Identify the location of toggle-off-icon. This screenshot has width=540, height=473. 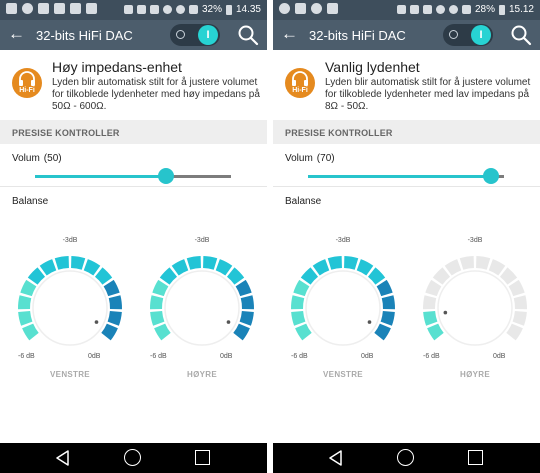
(180, 34).